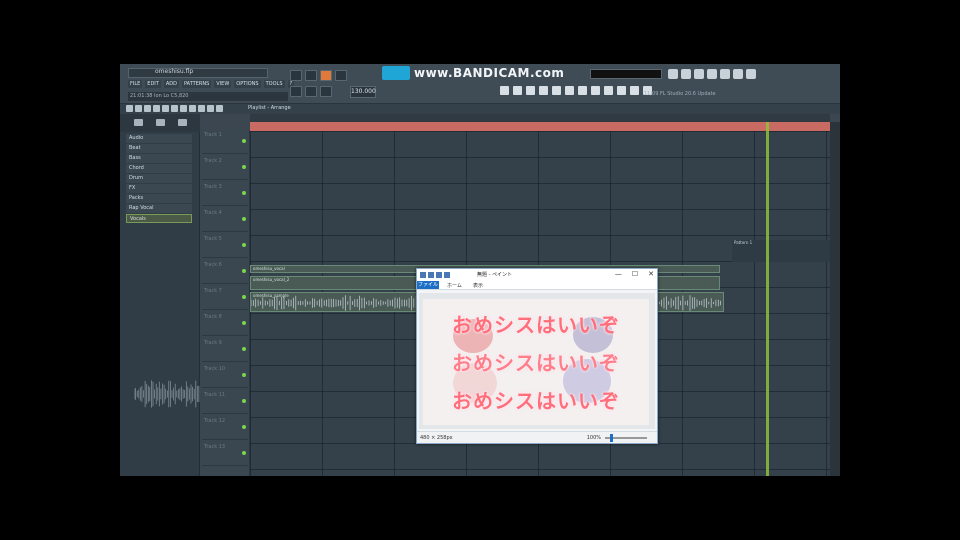 The width and height of the screenshot is (960, 540). I want to click on brush-icon, so click(543, 90).